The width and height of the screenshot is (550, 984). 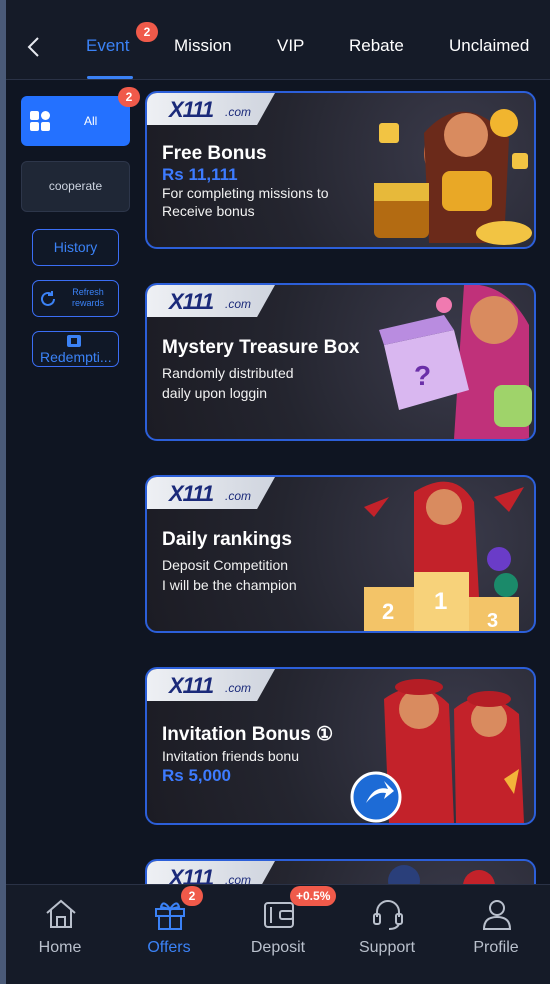 What do you see at coordinates (200, 174) in the screenshot?
I see `banner-amount: Rs 11,111` at bounding box center [200, 174].